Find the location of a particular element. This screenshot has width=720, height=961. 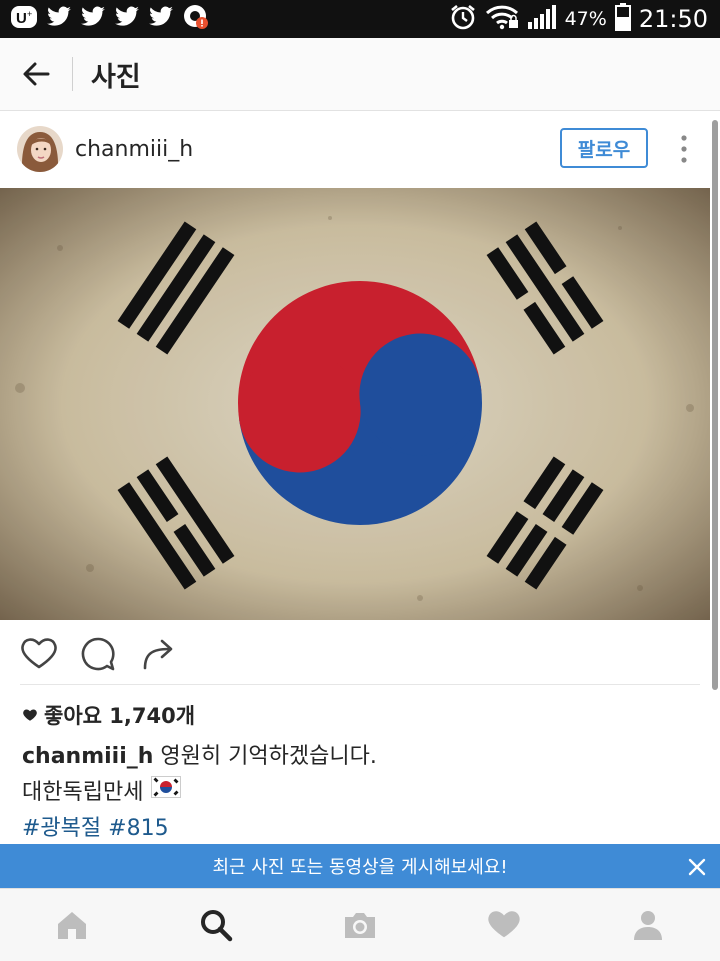

close-icon is located at coordinates (697, 867).